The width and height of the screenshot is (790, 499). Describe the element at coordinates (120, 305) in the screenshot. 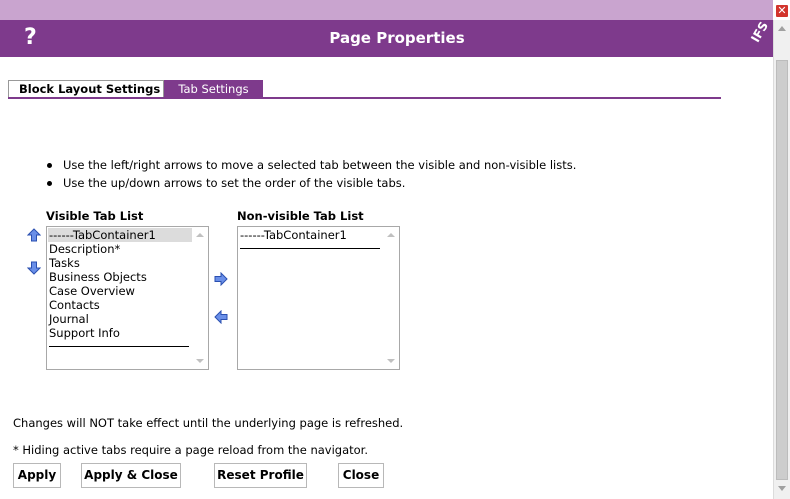

I see `list-item: Contacts` at that location.